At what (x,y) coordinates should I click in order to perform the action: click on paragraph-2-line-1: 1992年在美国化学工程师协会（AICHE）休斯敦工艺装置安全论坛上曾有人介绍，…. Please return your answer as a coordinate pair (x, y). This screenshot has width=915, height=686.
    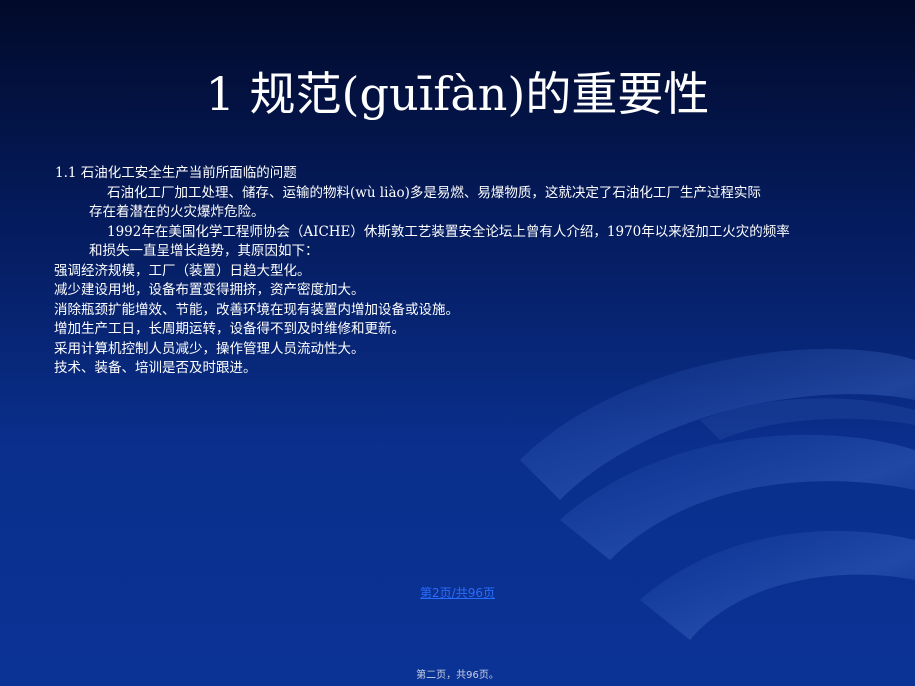
    Looking at the image, I should click on (448, 231).